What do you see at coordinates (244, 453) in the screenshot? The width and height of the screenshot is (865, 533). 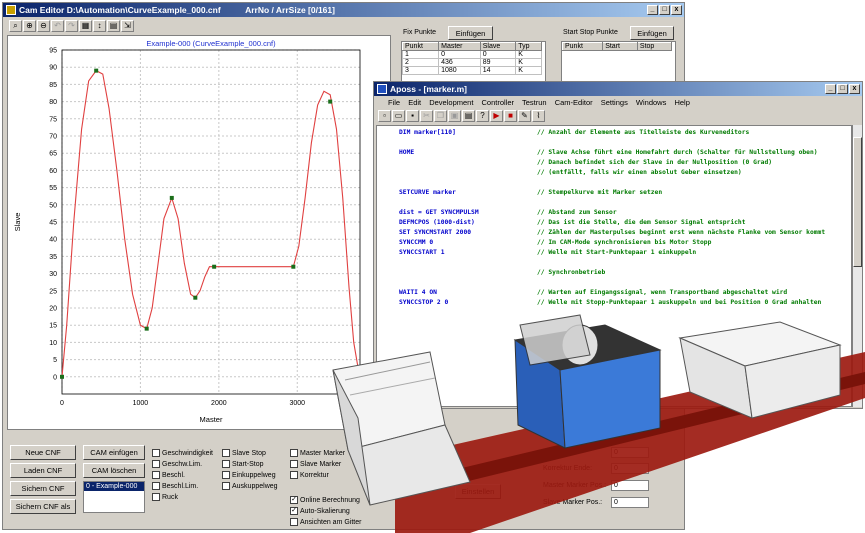 I see `checkbox-slave-stop: Slave Stop` at bounding box center [244, 453].